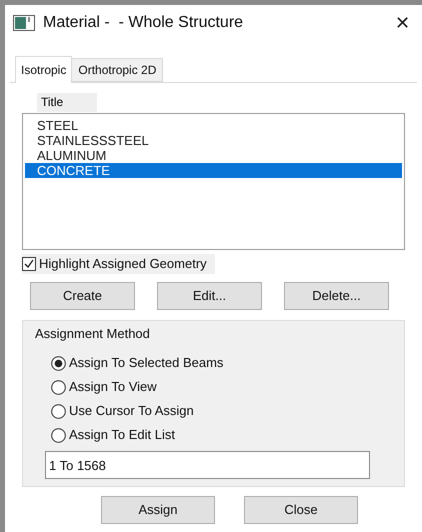 This screenshot has height=532, width=422. What do you see at coordinates (213, 140) in the screenshot?
I see `list-item: STAINLESSSTEEL` at bounding box center [213, 140].